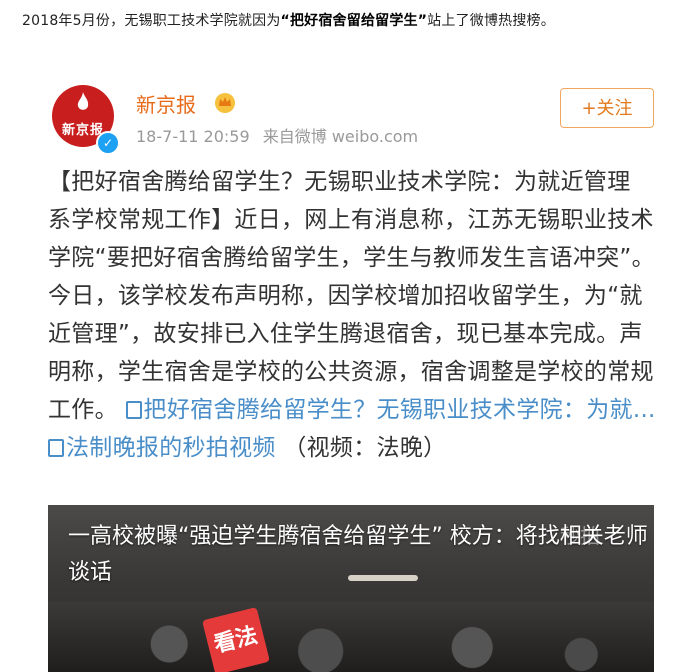 The height and width of the screenshot is (672, 697). I want to click on intro-highlight: “把好宿舍留给留学生”, so click(354, 21).